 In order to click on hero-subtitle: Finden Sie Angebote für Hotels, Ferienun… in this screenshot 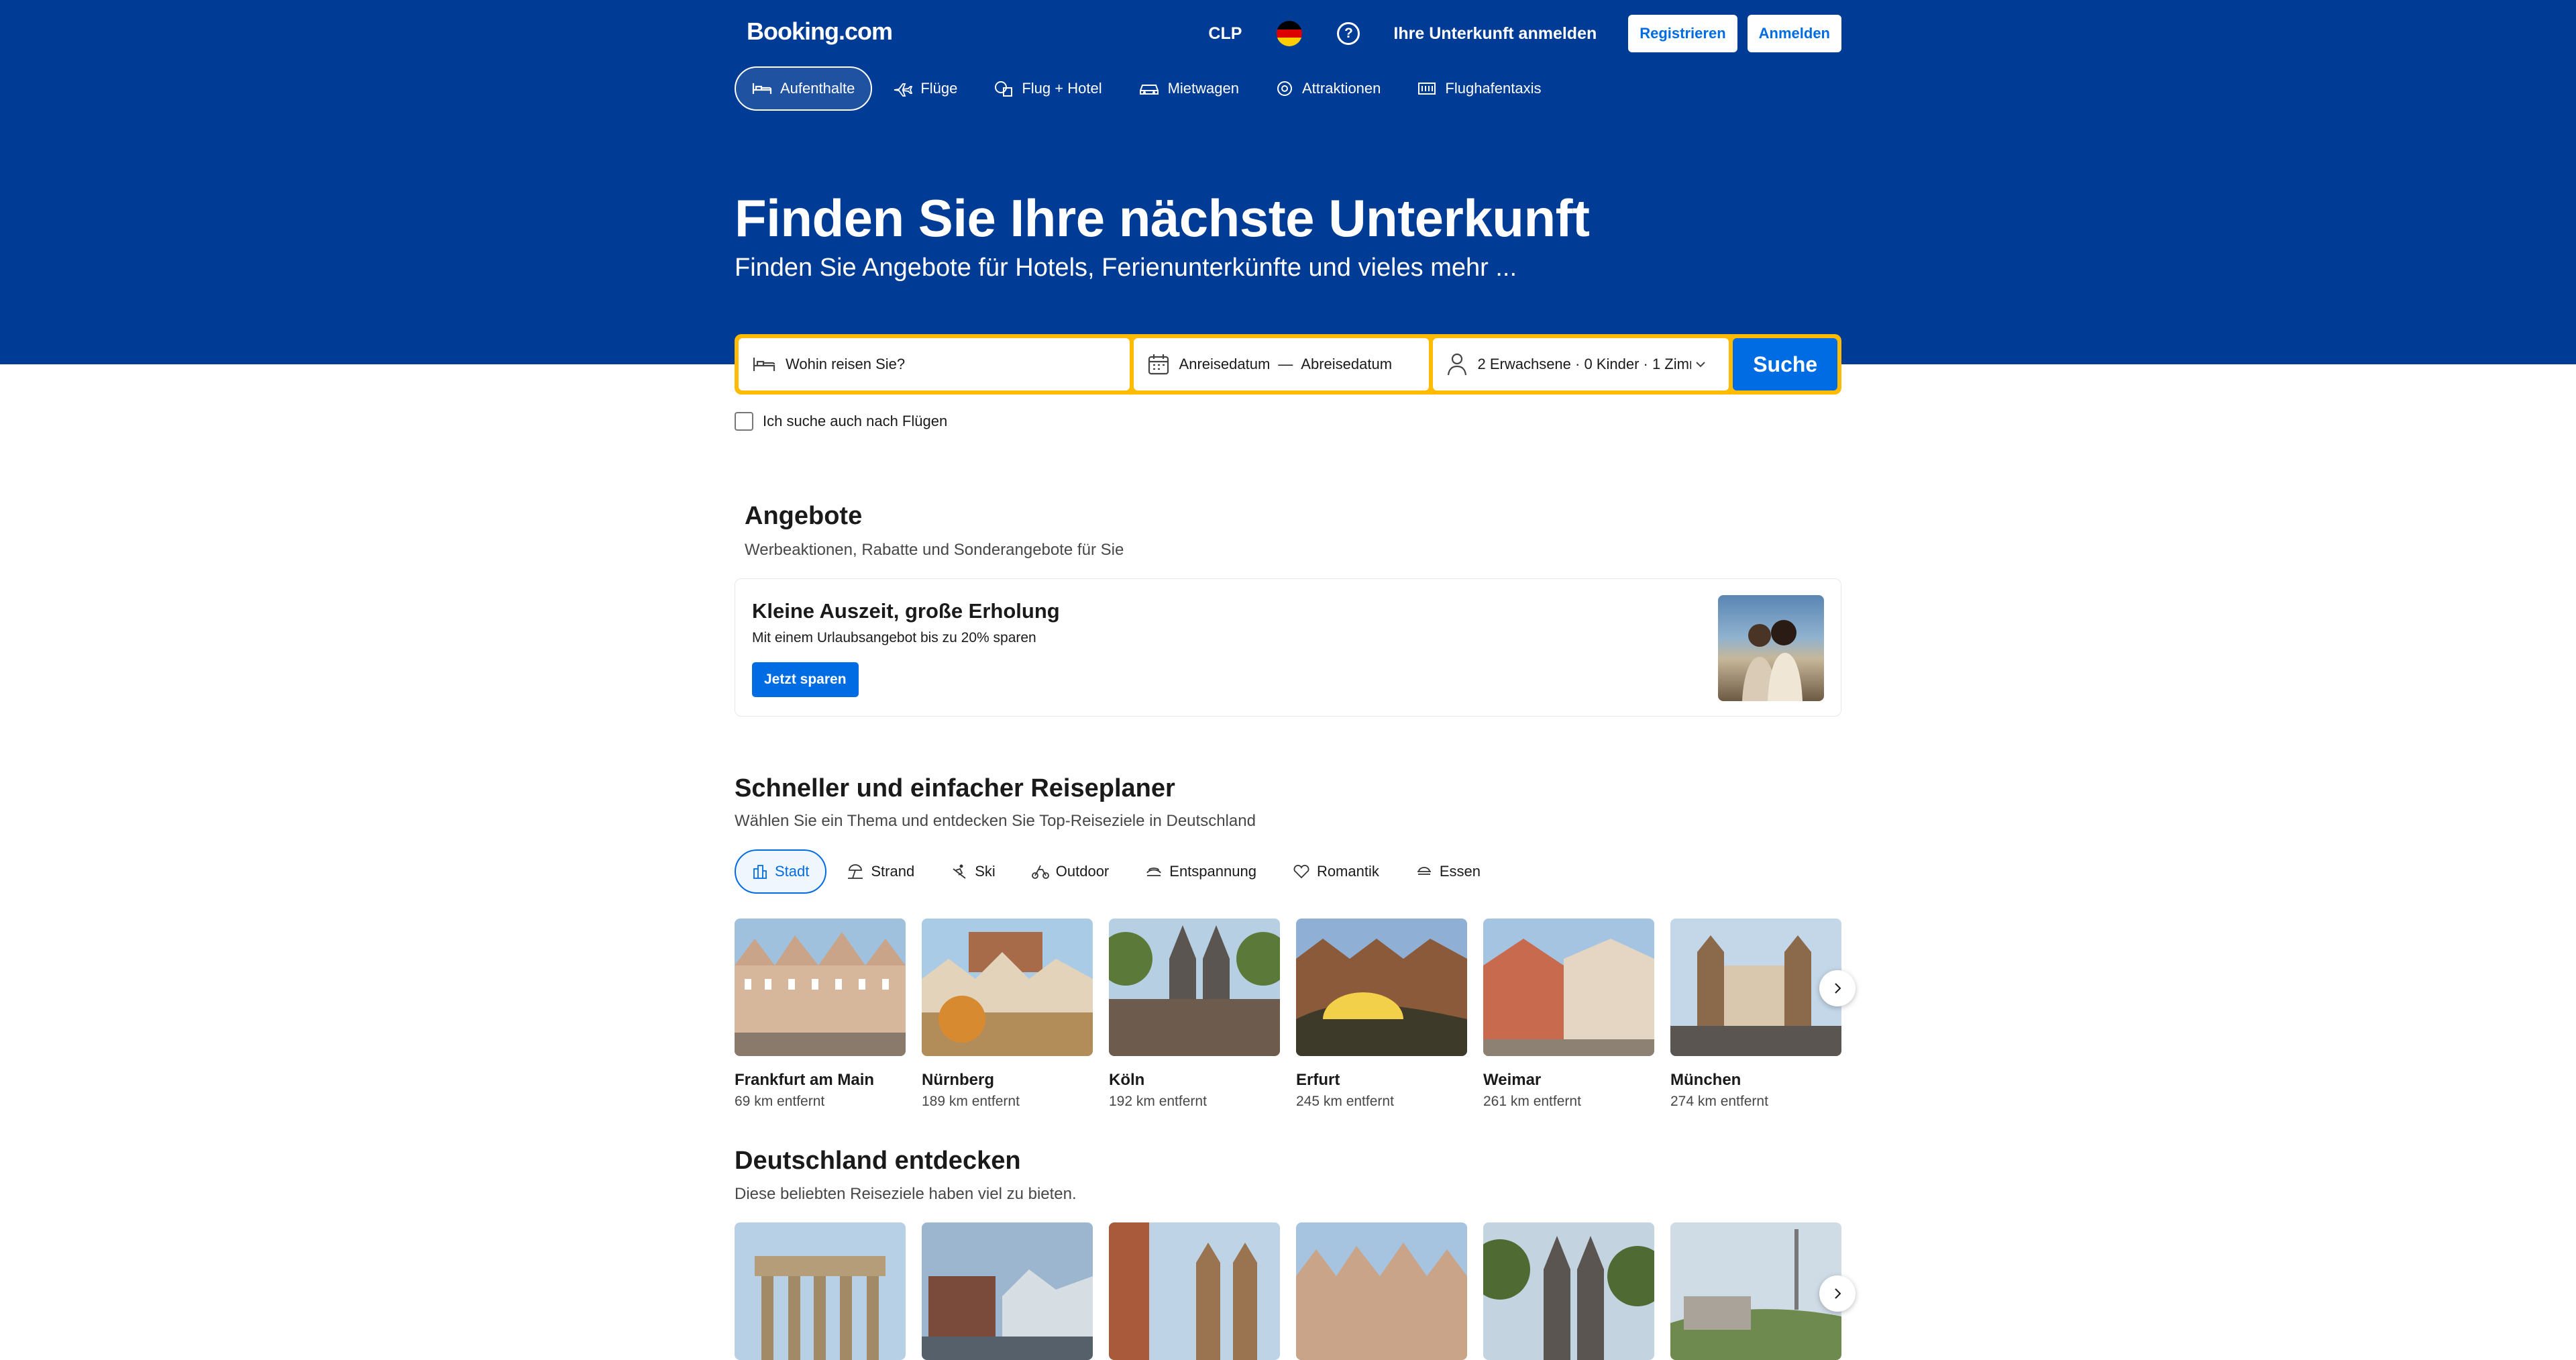, I will do `click(1126, 268)`.